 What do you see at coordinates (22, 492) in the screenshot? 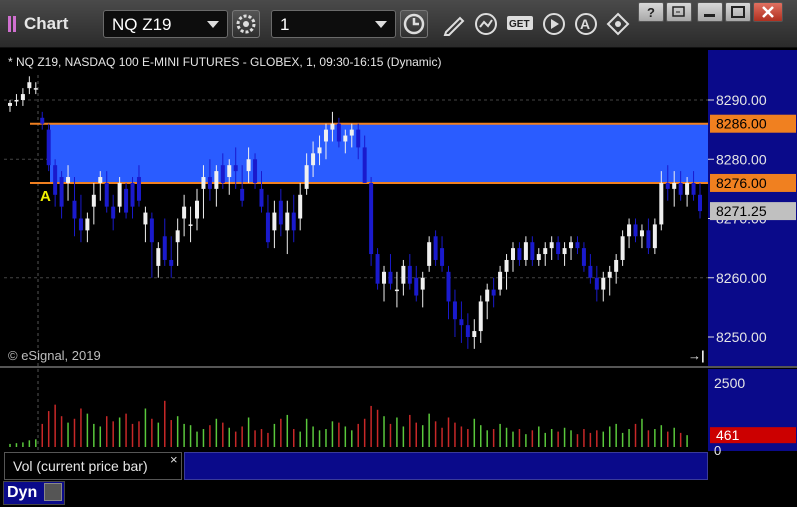
I see `dyn-label: Dyn` at bounding box center [22, 492].